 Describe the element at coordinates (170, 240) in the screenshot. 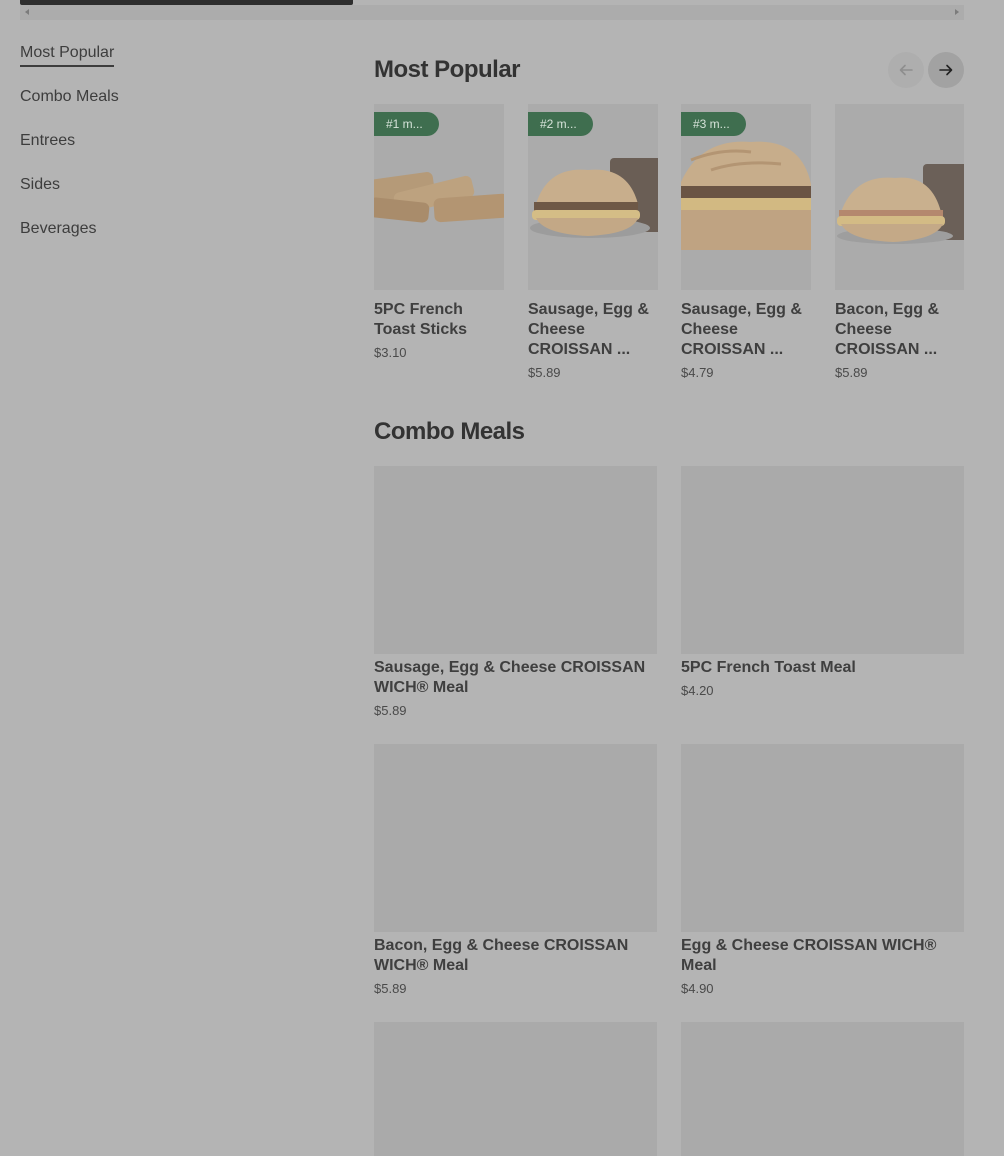

I see `sidebar-item-beverages: Beverages` at that location.